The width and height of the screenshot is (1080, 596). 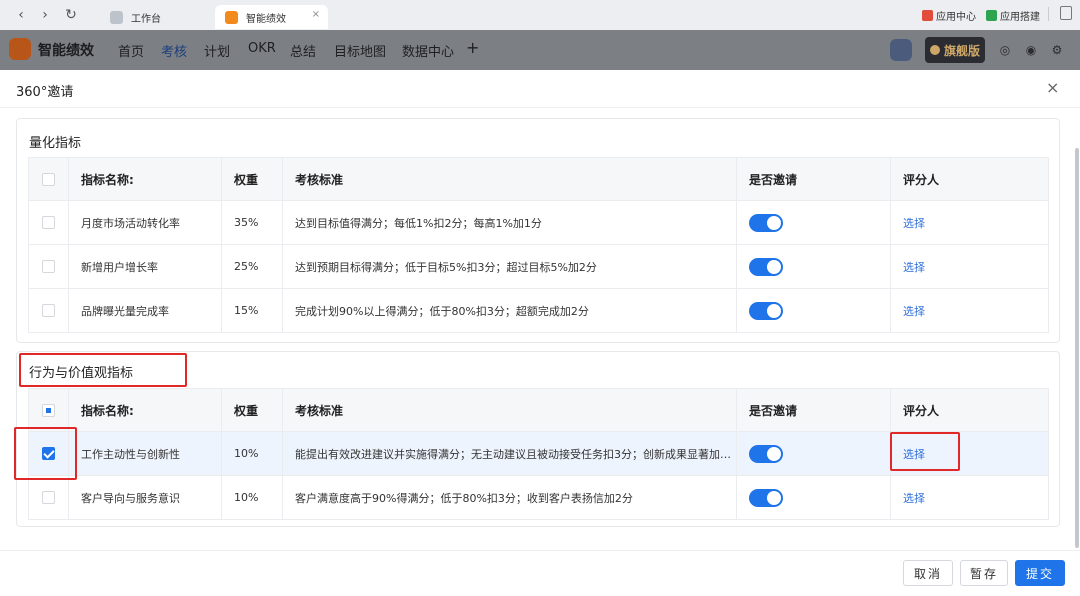 What do you see at coordinates (231, 17) in the screenshot?
I see `app-icon` at bounding box center [231, 17].